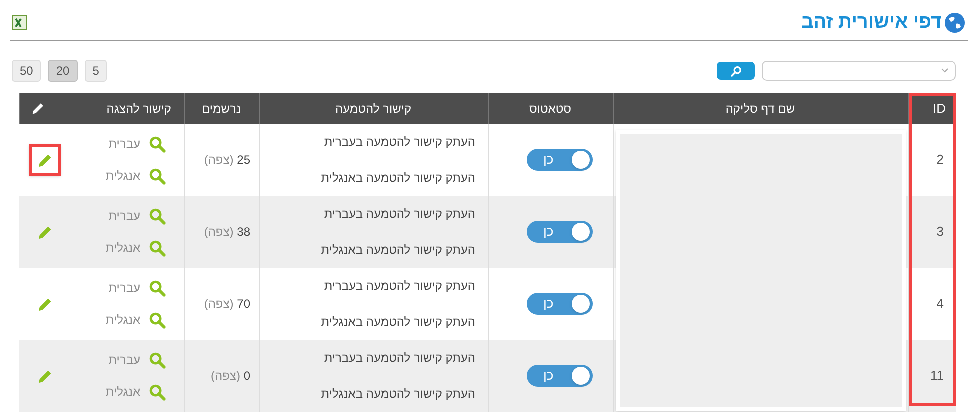 The width and height of the screenshot is (978, 412). What do you see at coordinates (955, 23) in the screenshot?
I see `globe-icon` at bounding box center [955, 23].